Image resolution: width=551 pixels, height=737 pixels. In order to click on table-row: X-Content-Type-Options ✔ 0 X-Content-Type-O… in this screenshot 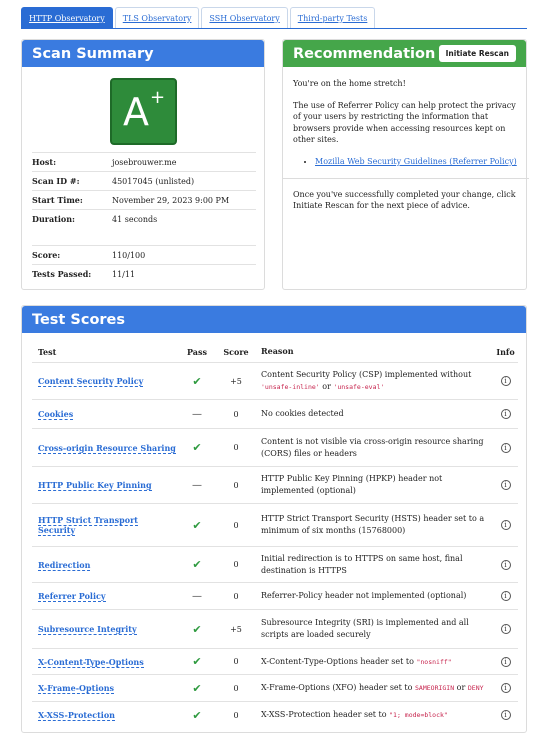, I will do `click(275, 661)`.